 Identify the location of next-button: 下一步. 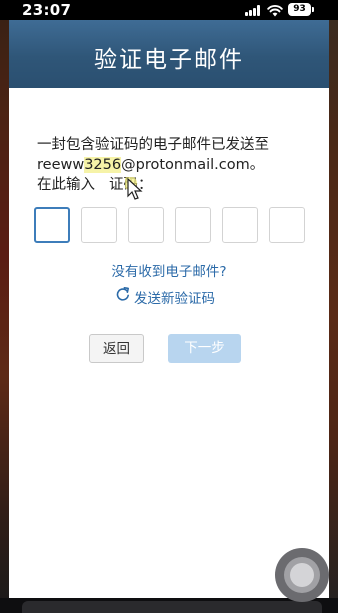
(204, 348).